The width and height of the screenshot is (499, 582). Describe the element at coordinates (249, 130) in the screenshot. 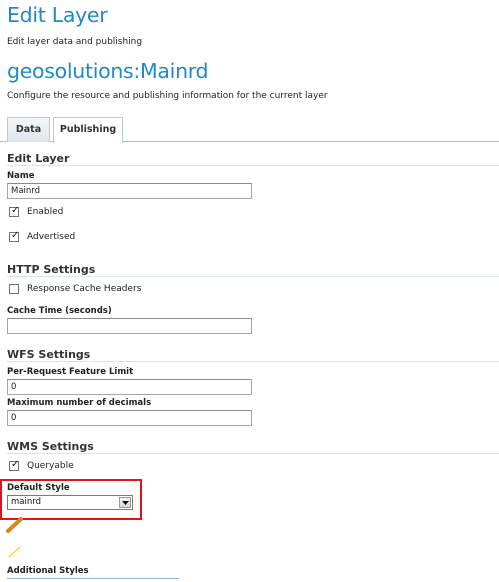

I see `tab-bar: Data Publishing` at that location.